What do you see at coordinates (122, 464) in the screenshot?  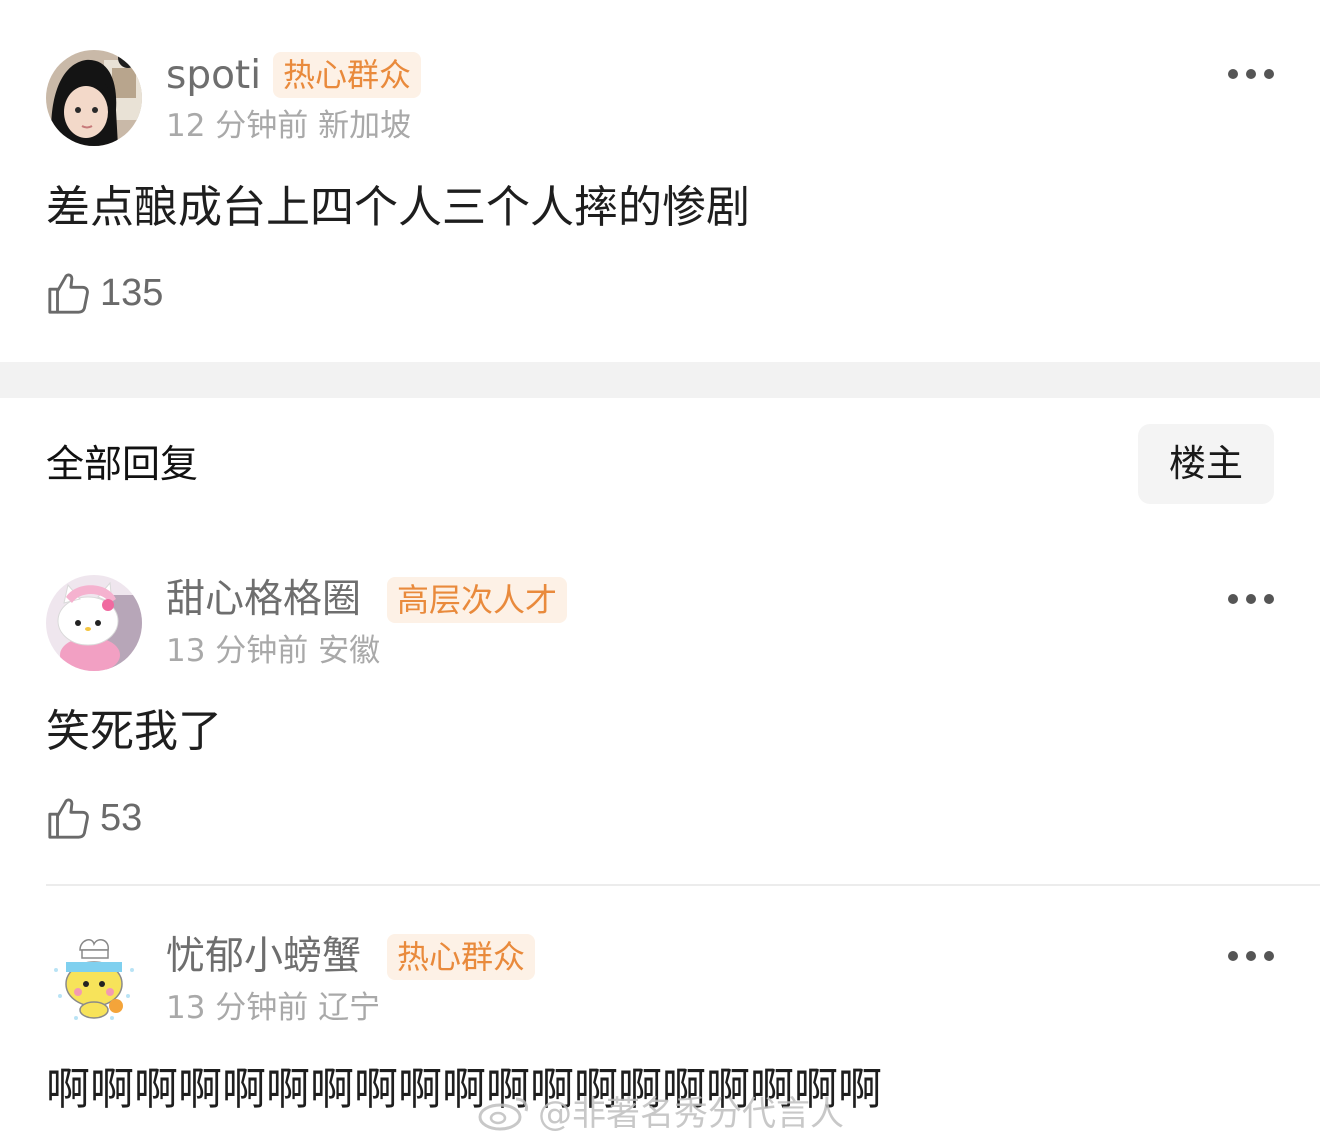 I see `all-replies-title: 全部回复` at bounding box center [122, 464].